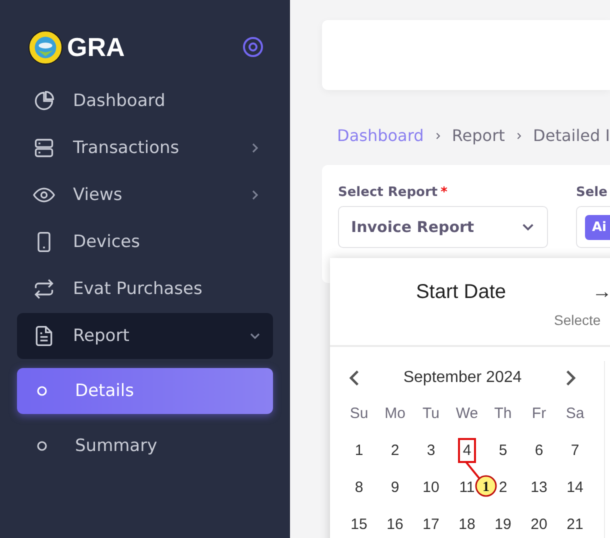 The width and height of the screenshot is (610, 538). What do you see at coordinates (388, 192) in the screenshot?
I see `field-label: Select Report` at bounding box center [388, 192].